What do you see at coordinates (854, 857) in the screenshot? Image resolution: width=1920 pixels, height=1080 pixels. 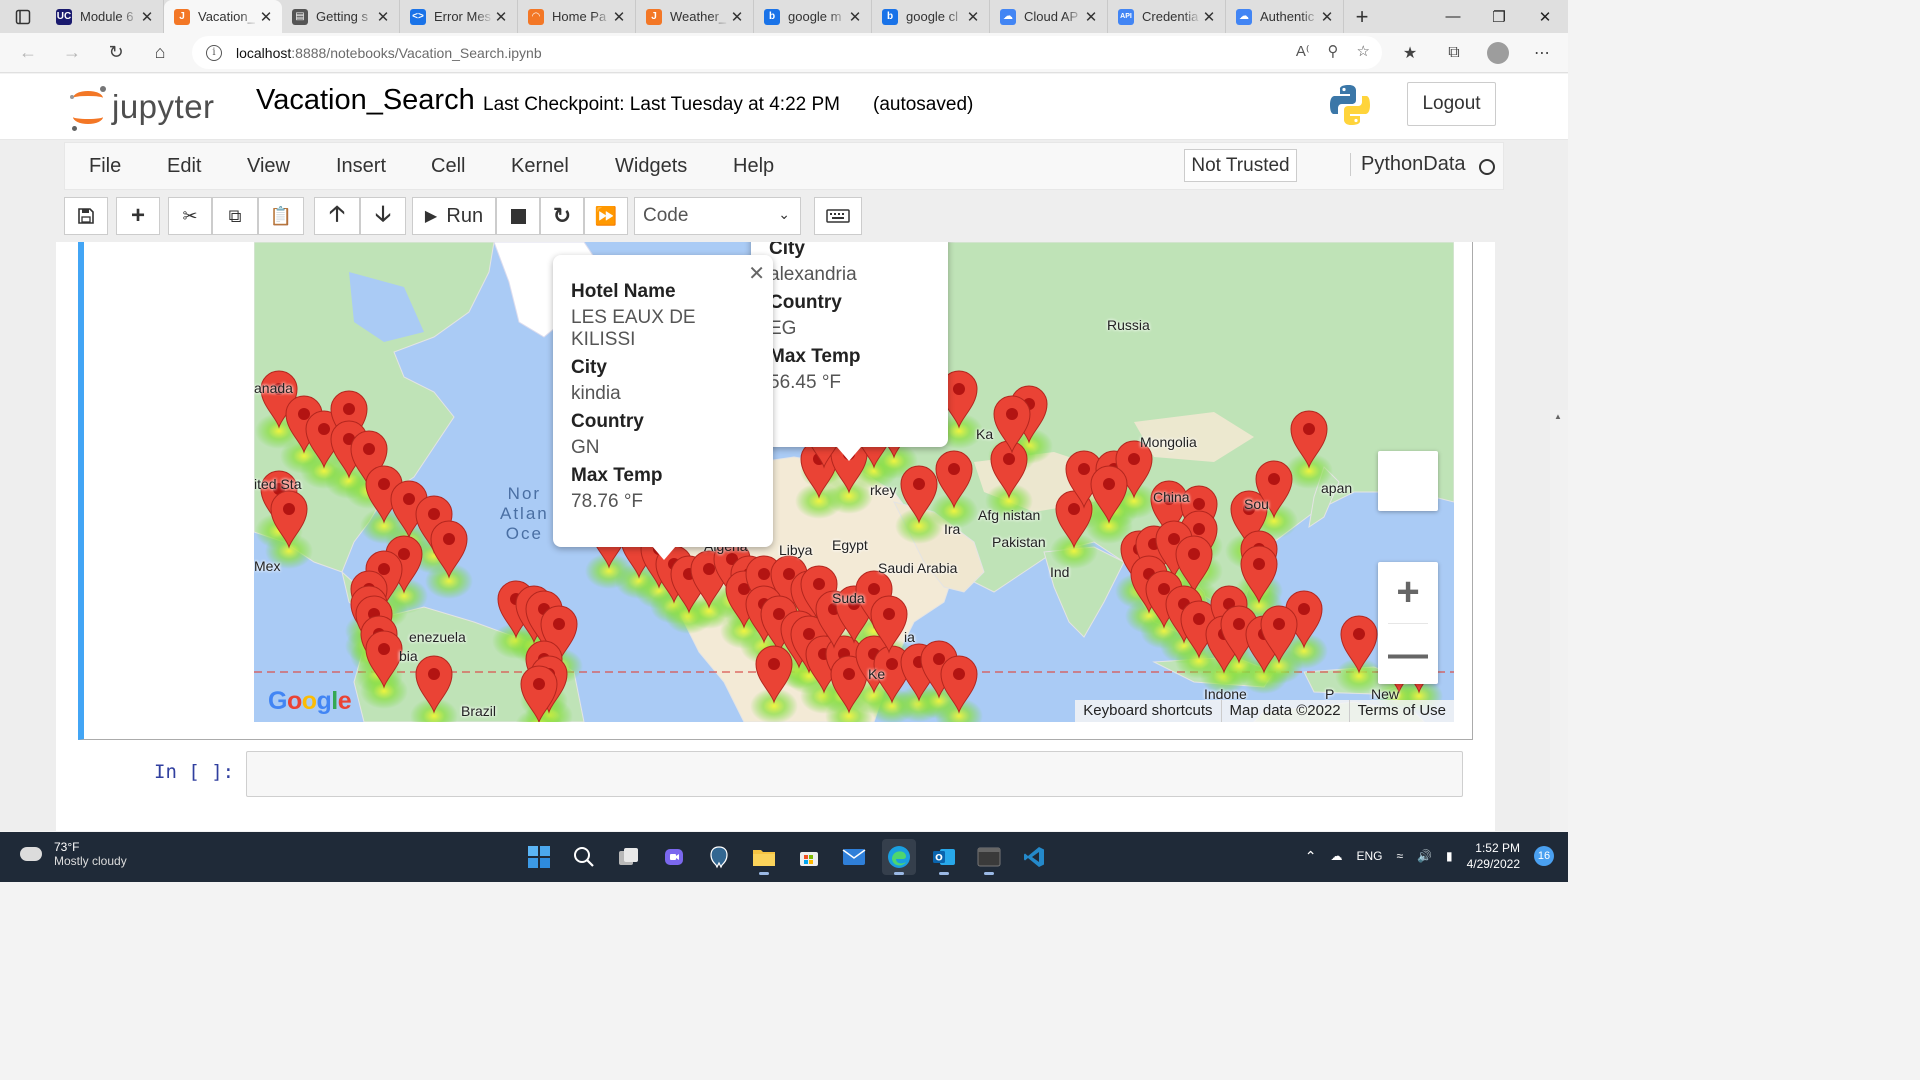 I see `mail-icon` at bounding box center [854, 857].